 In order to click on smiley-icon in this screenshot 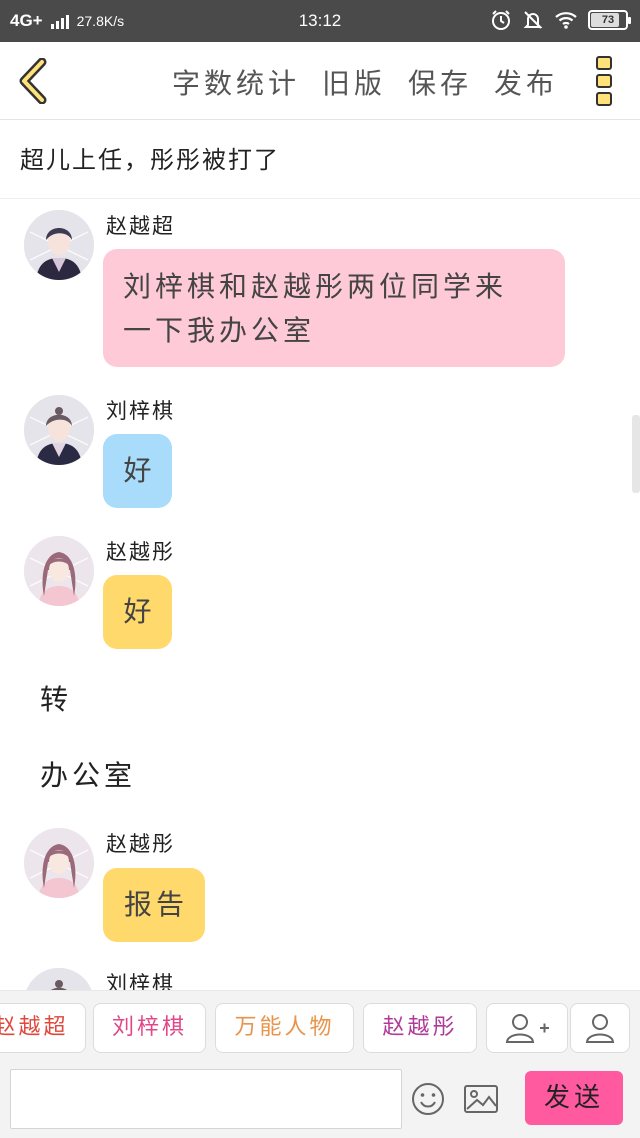, I will do `click(428, 1099)`.